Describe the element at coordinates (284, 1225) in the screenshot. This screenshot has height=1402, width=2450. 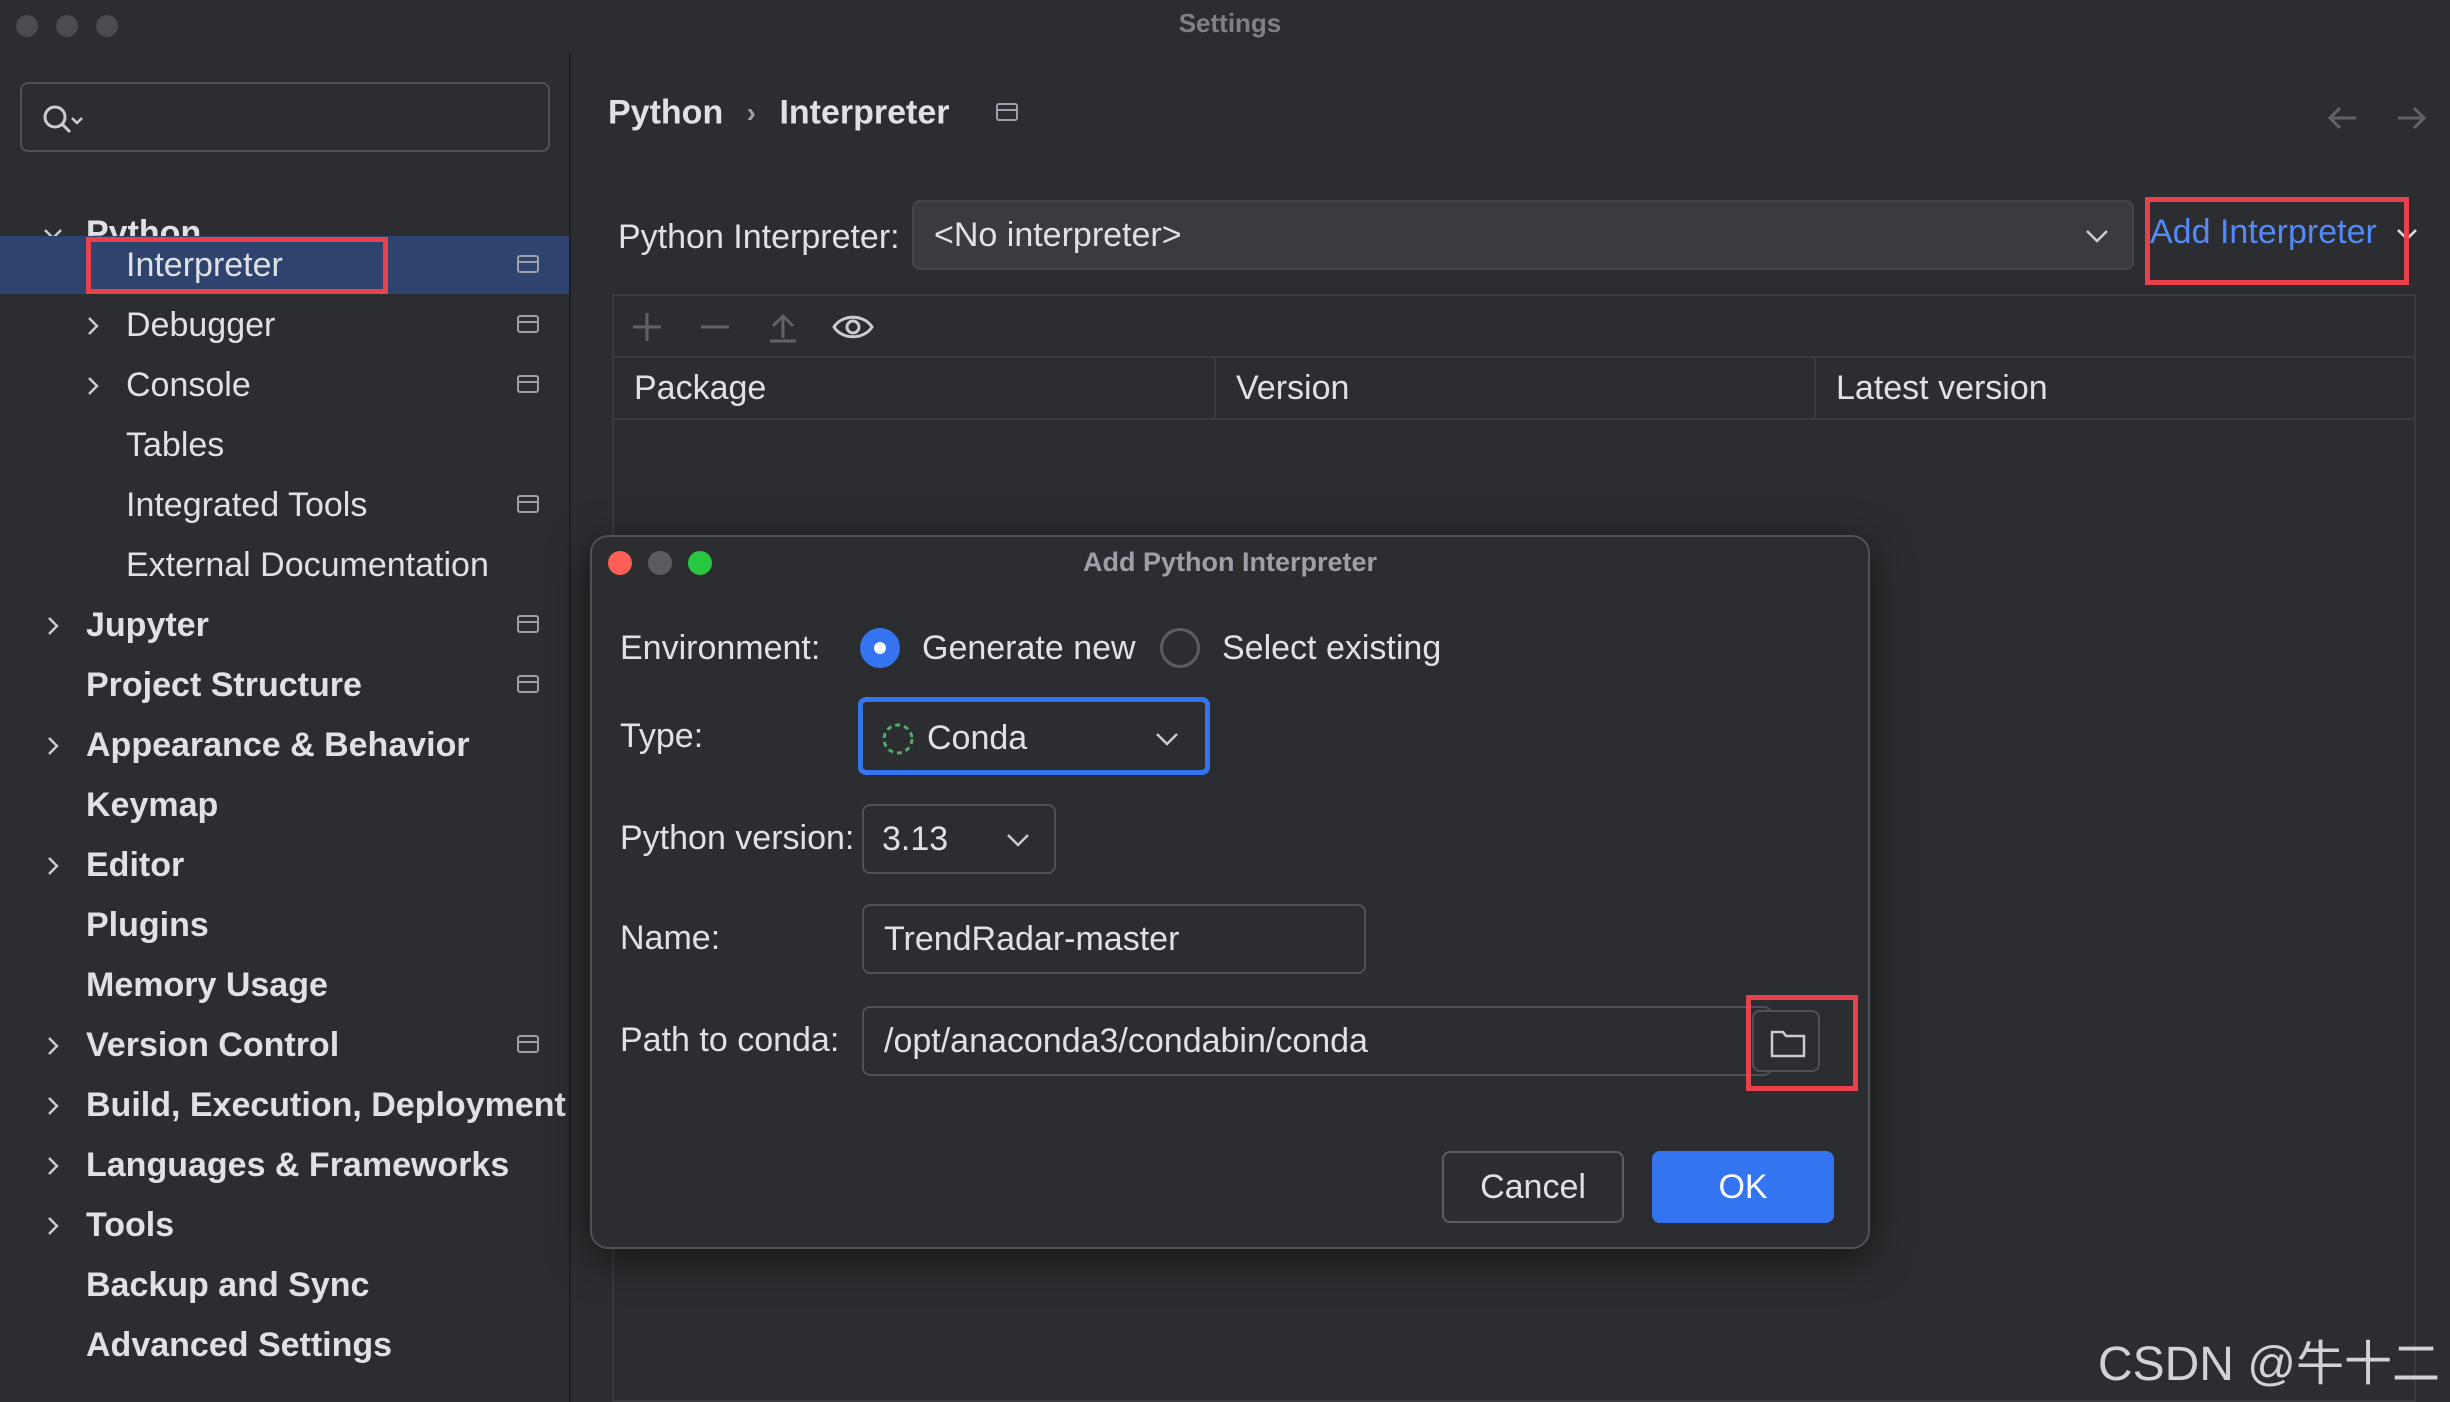
I see `sidebar-item-tools: Tools` at that location.